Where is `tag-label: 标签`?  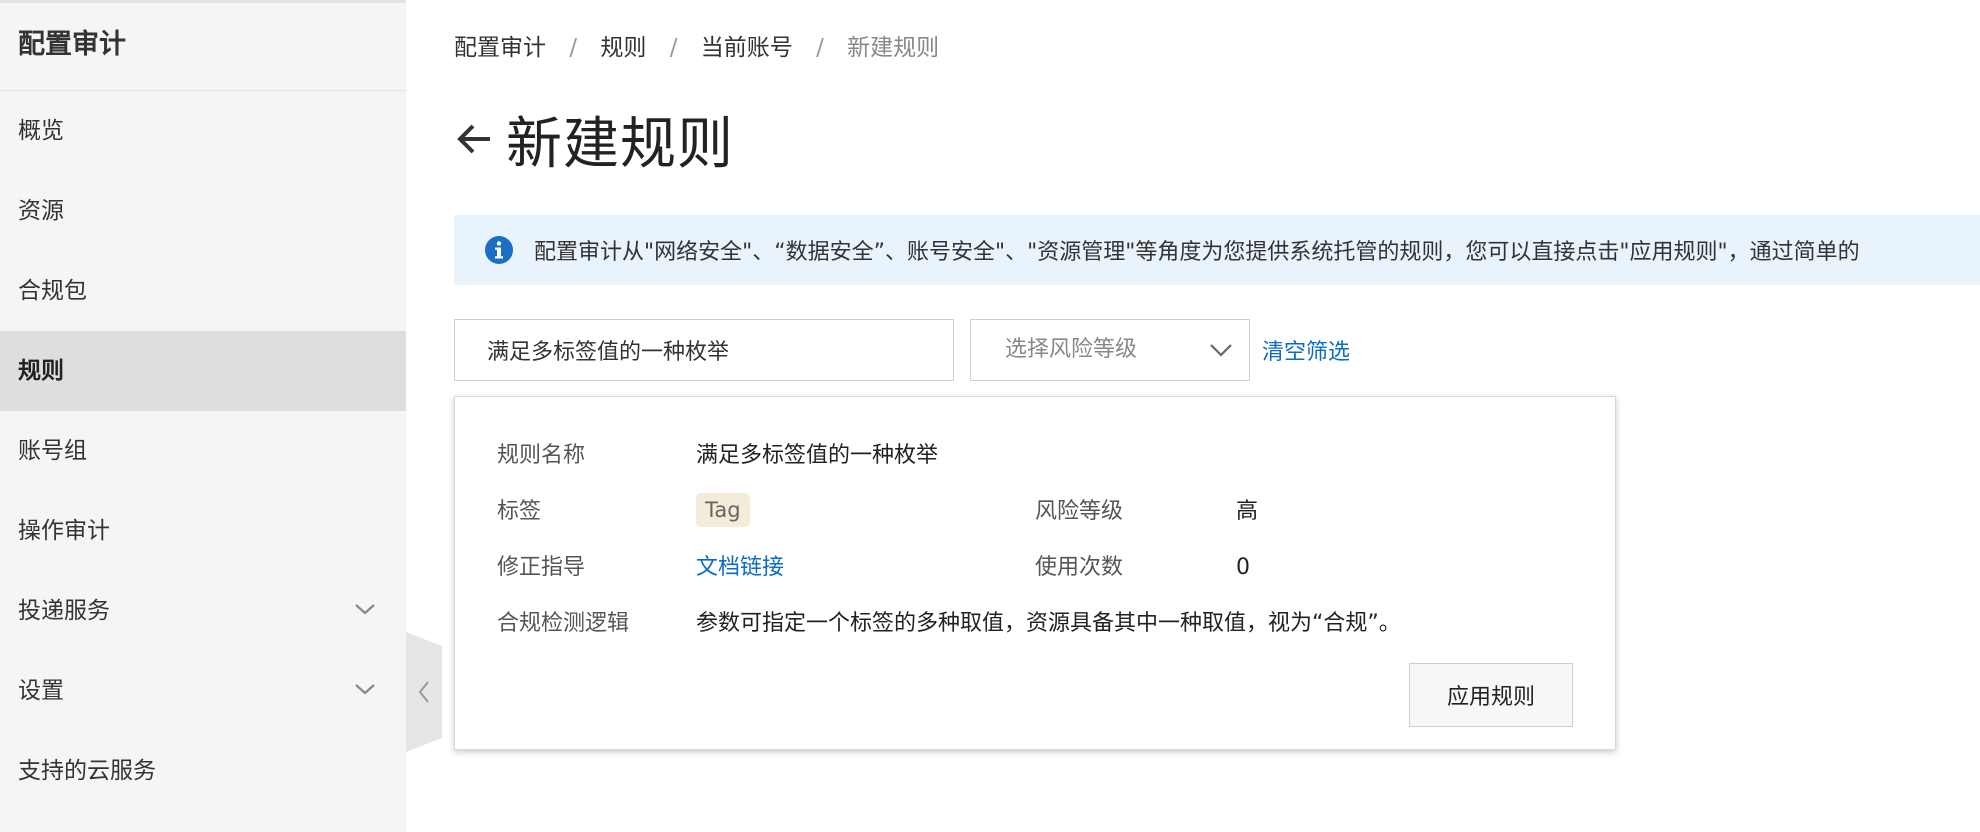 tag-label: 标签 is located at coordinates (519, 511).